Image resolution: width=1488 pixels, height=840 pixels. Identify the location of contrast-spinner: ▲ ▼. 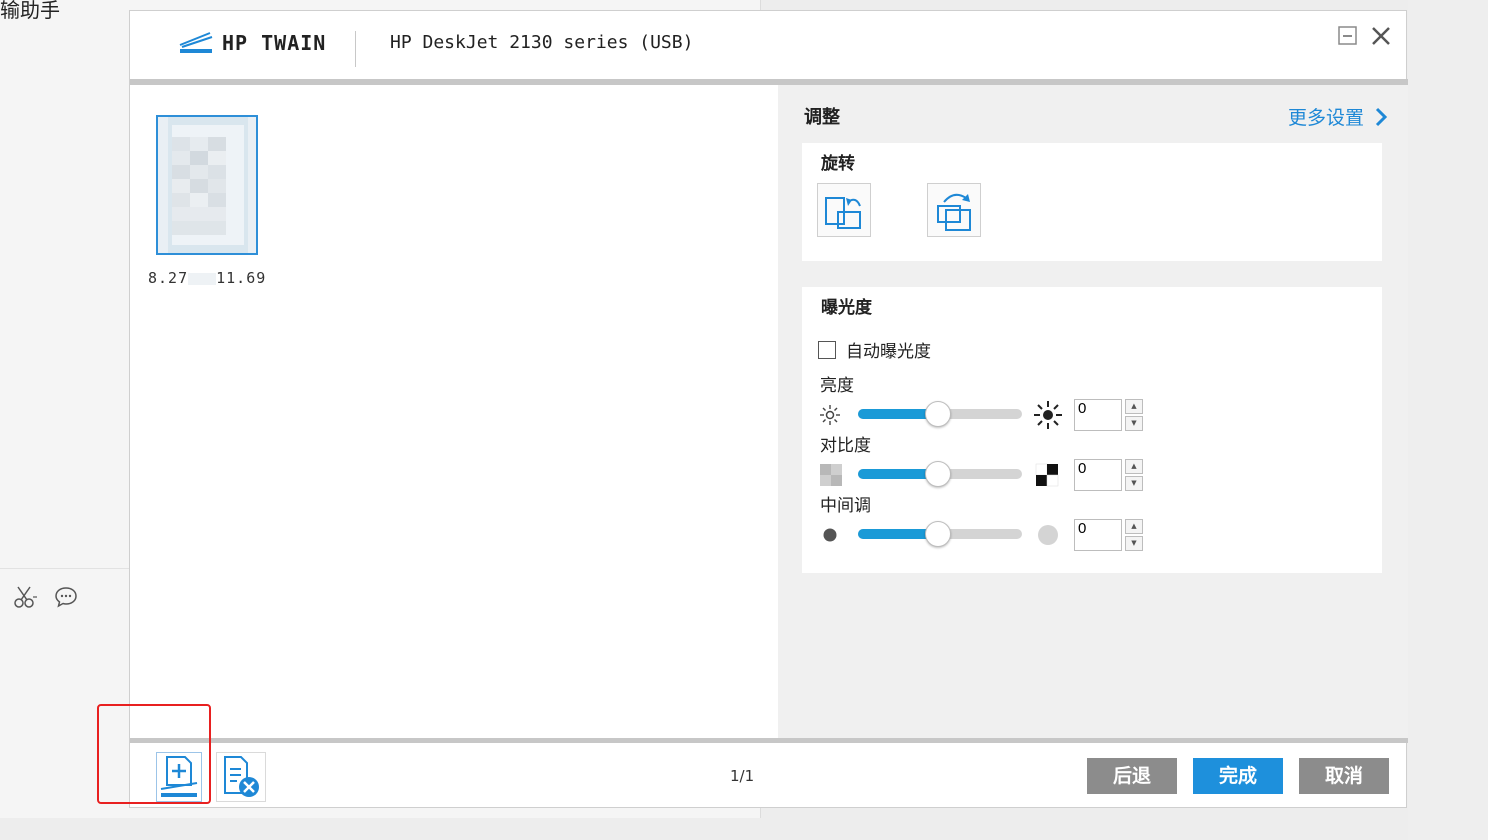
(1134, 475).